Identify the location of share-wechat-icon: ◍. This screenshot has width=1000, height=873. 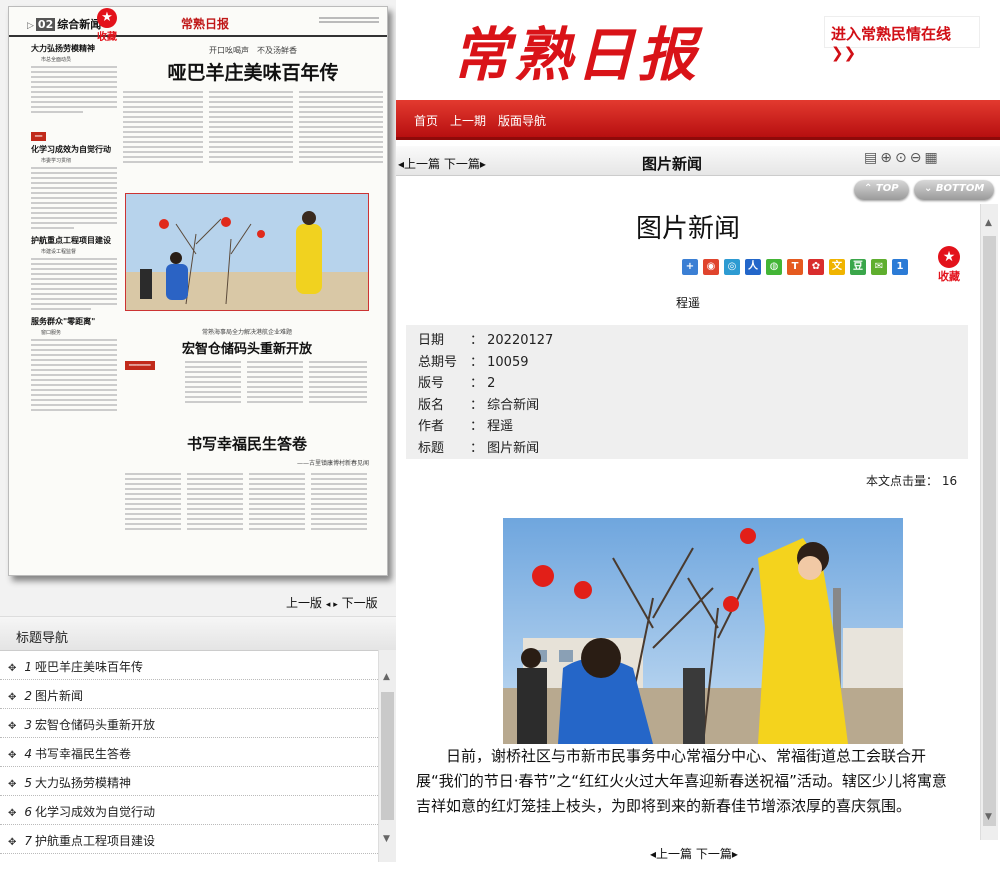
(774, 267).